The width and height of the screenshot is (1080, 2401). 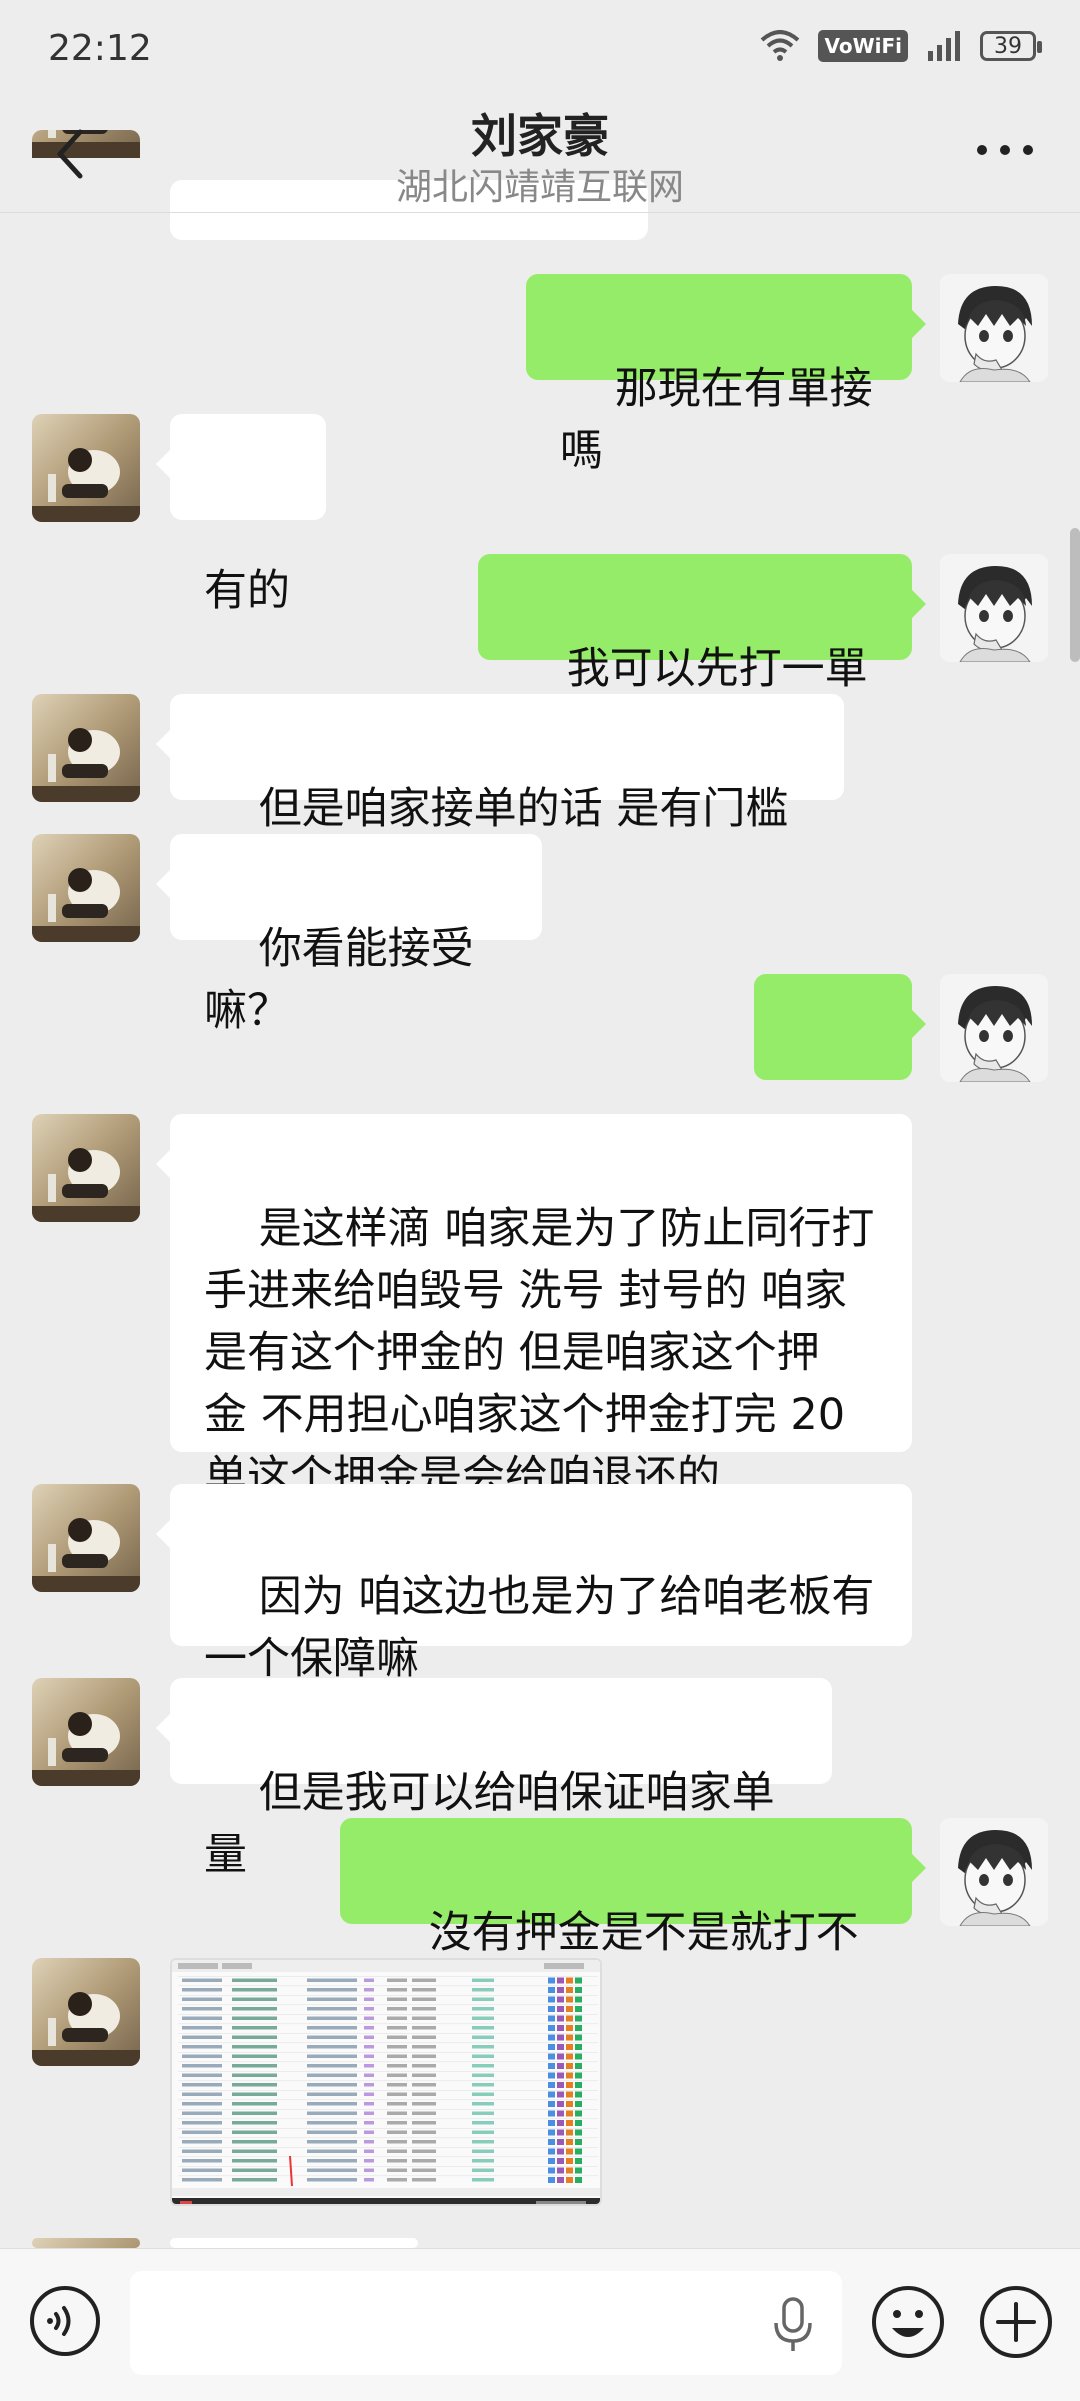 I want to click on emoji-icon, so click(x=908, y=2322).